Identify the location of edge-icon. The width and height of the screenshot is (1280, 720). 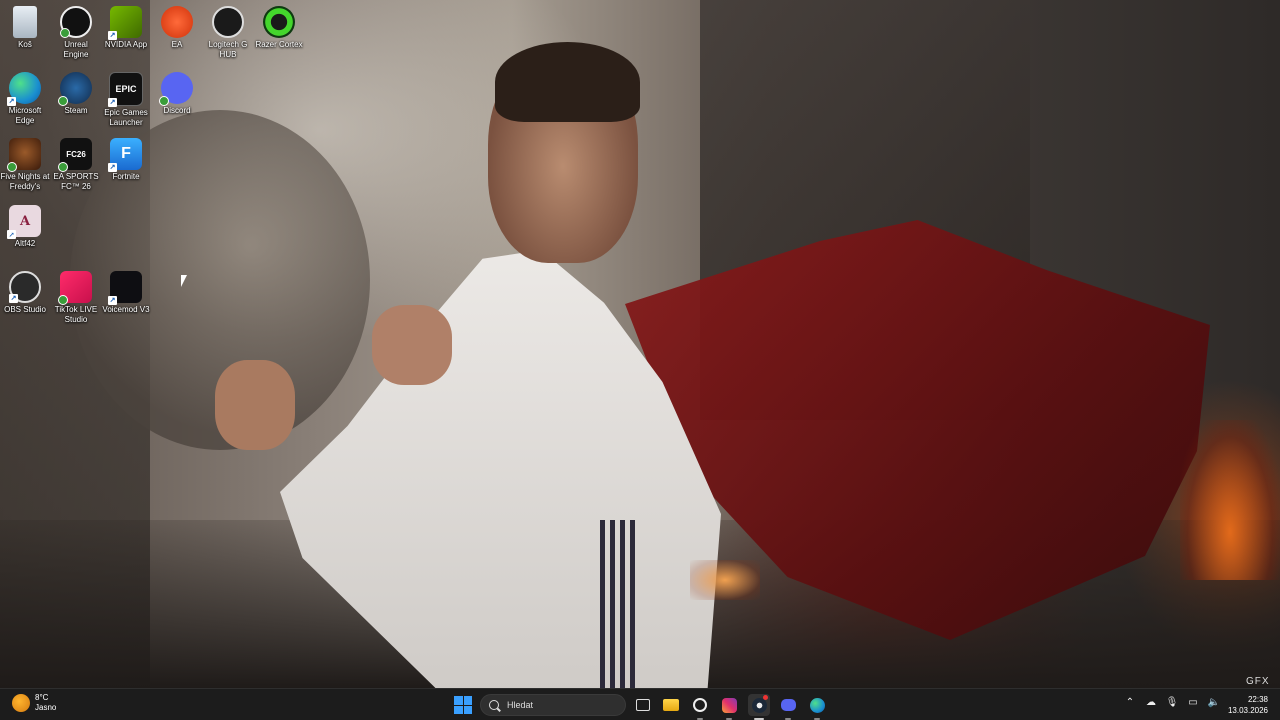
(817, 705).